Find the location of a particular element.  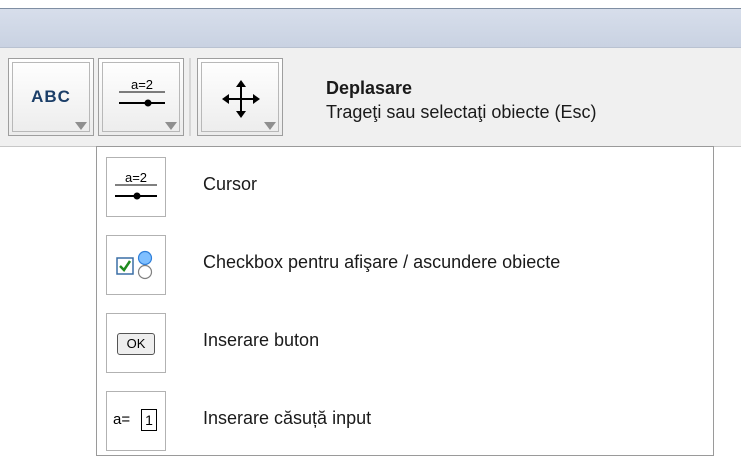

move-arrows-icon is located at coordinates (241, 99).